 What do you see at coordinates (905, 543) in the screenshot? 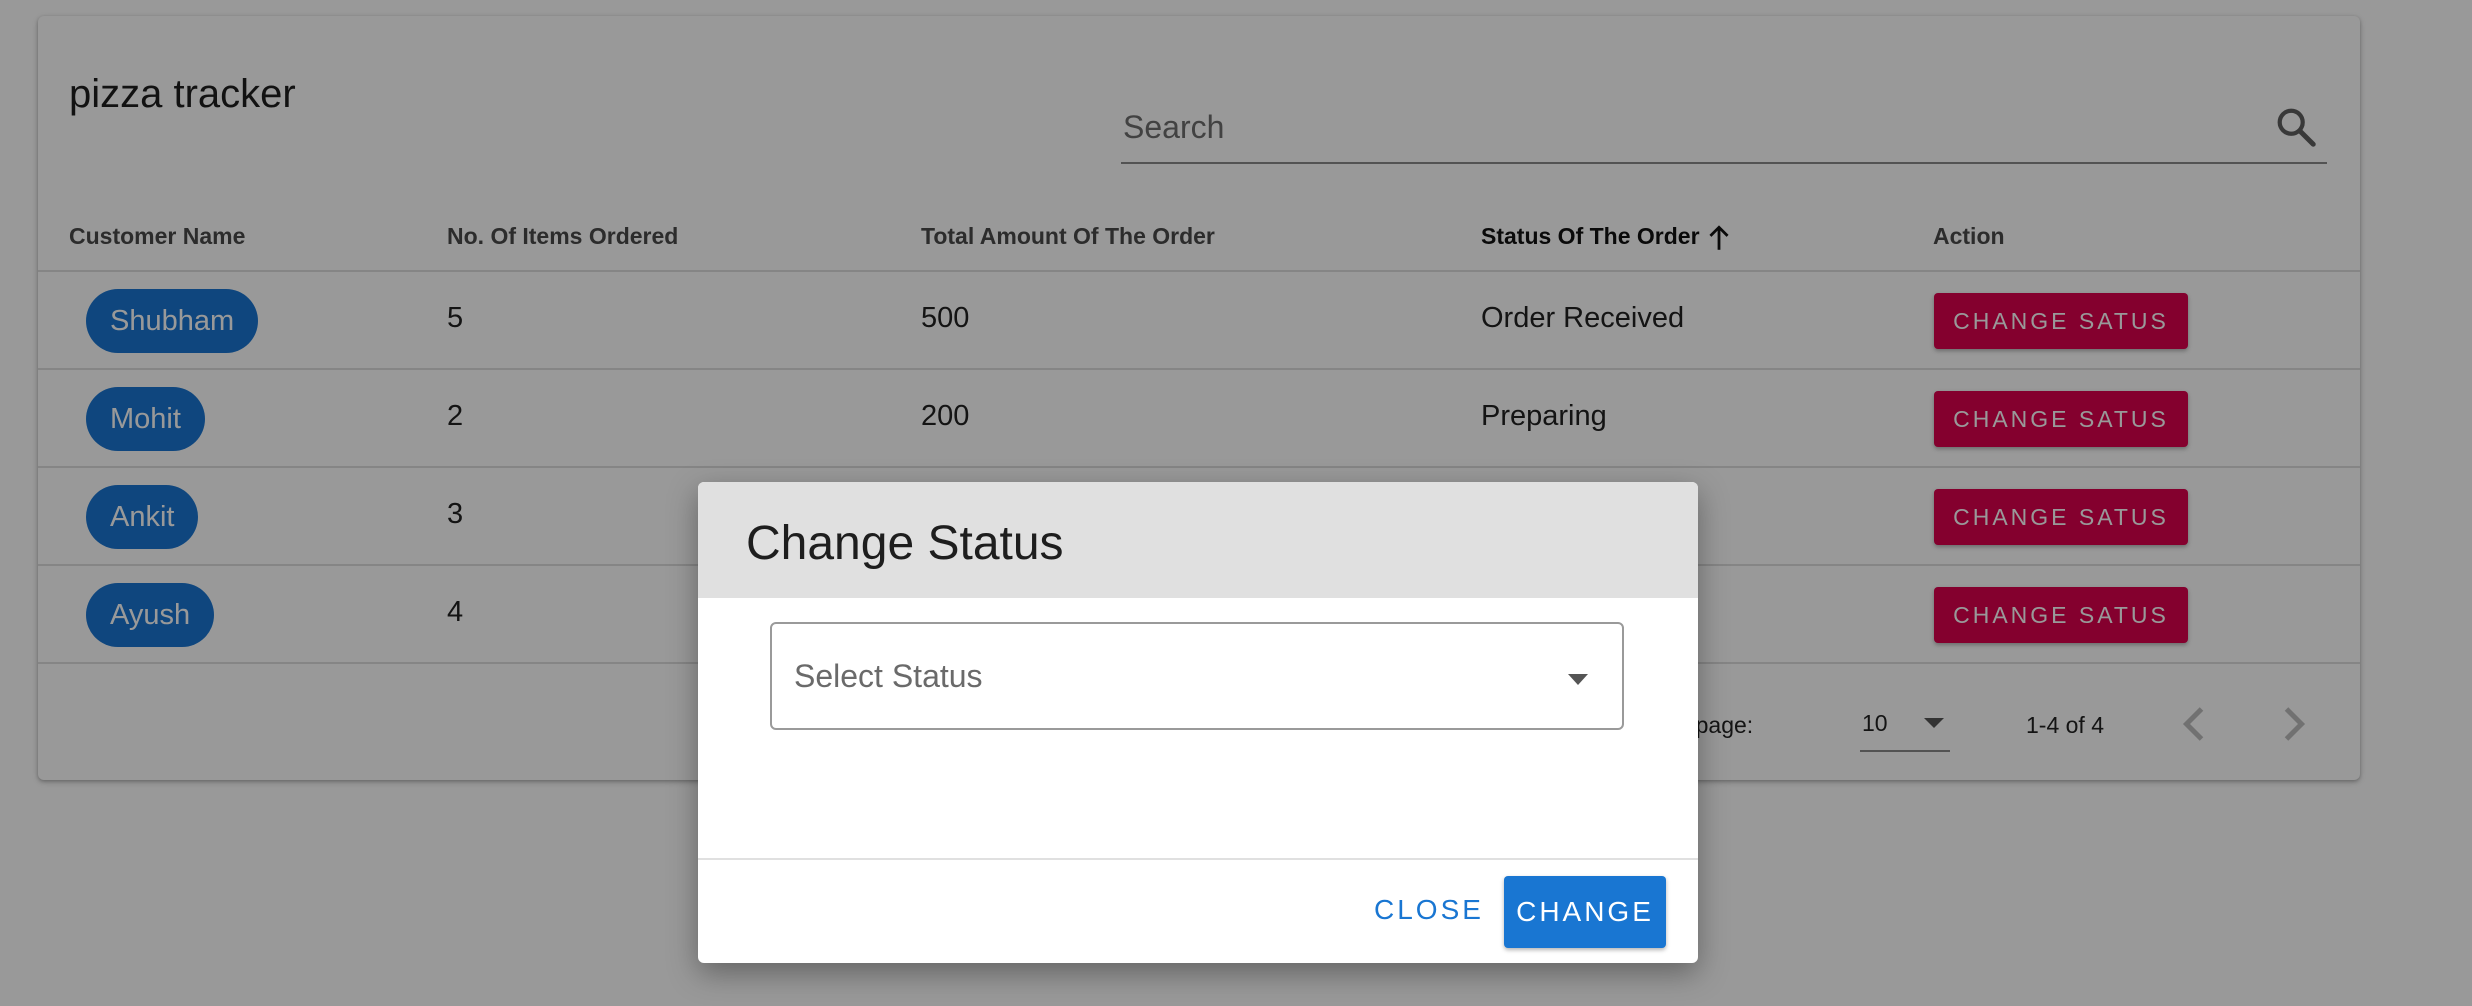
I see `dialog-title: Change Status` at bounding box center [905, 543].